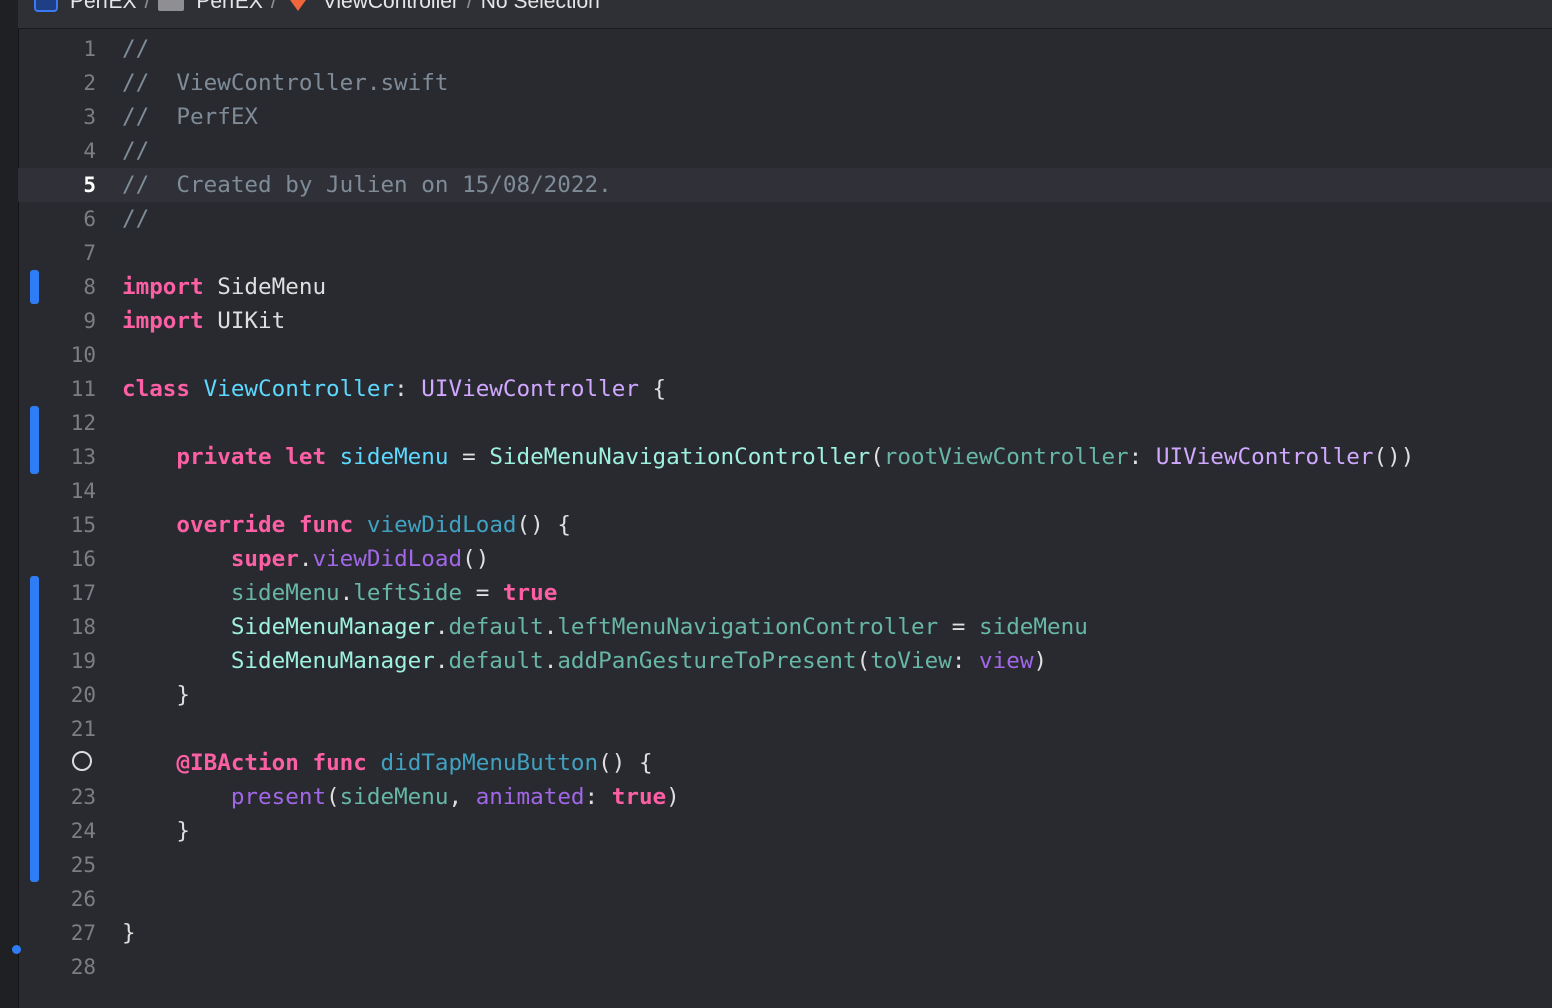 This screenshot has height=1008, width=1552. I want to click on code-token: }, so click(129, 933).